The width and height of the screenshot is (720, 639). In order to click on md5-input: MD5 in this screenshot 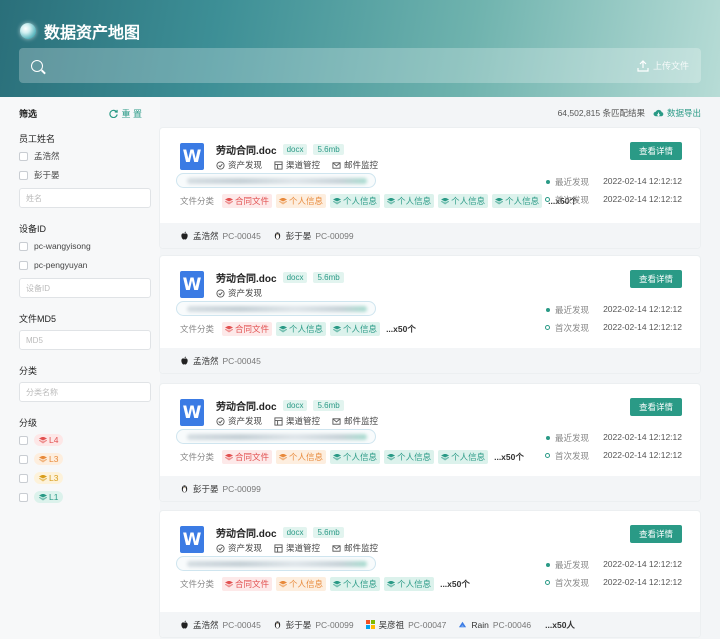, I will do `click(85, 340)`.